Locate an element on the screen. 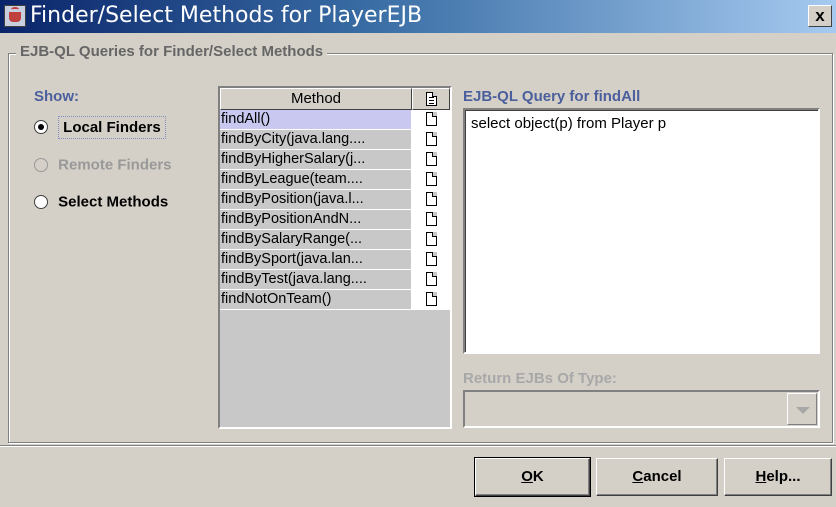 This screenshot has height=507, width=836. radio-label-local-finders: Local Finders is located at coordinates (112, 127).